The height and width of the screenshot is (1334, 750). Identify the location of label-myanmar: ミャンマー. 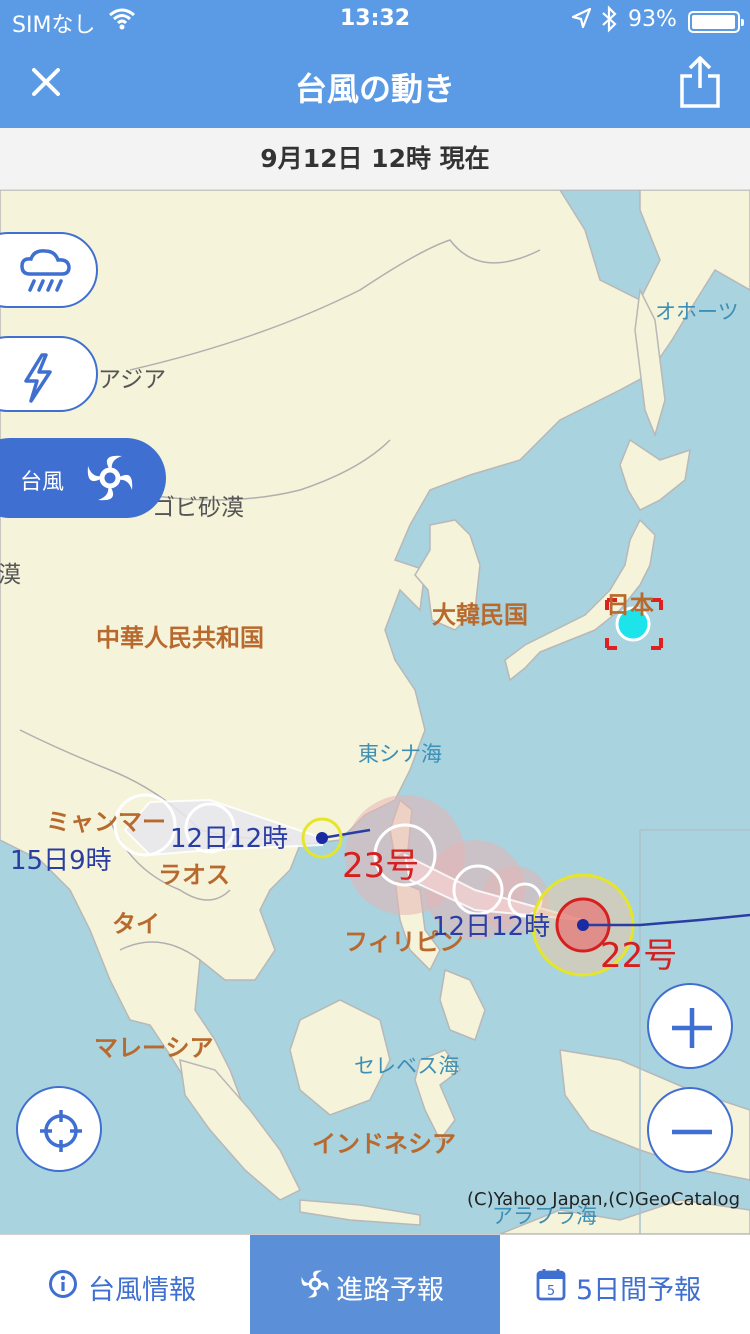
(106, 822).